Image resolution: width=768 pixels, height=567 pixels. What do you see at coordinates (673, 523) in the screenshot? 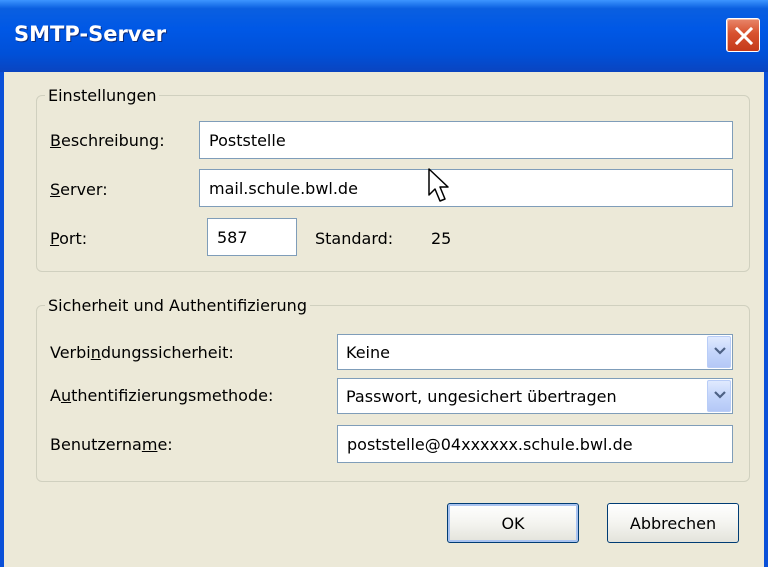
I see `cancel-button: Abbrechen` at bounding box center [673, 523].